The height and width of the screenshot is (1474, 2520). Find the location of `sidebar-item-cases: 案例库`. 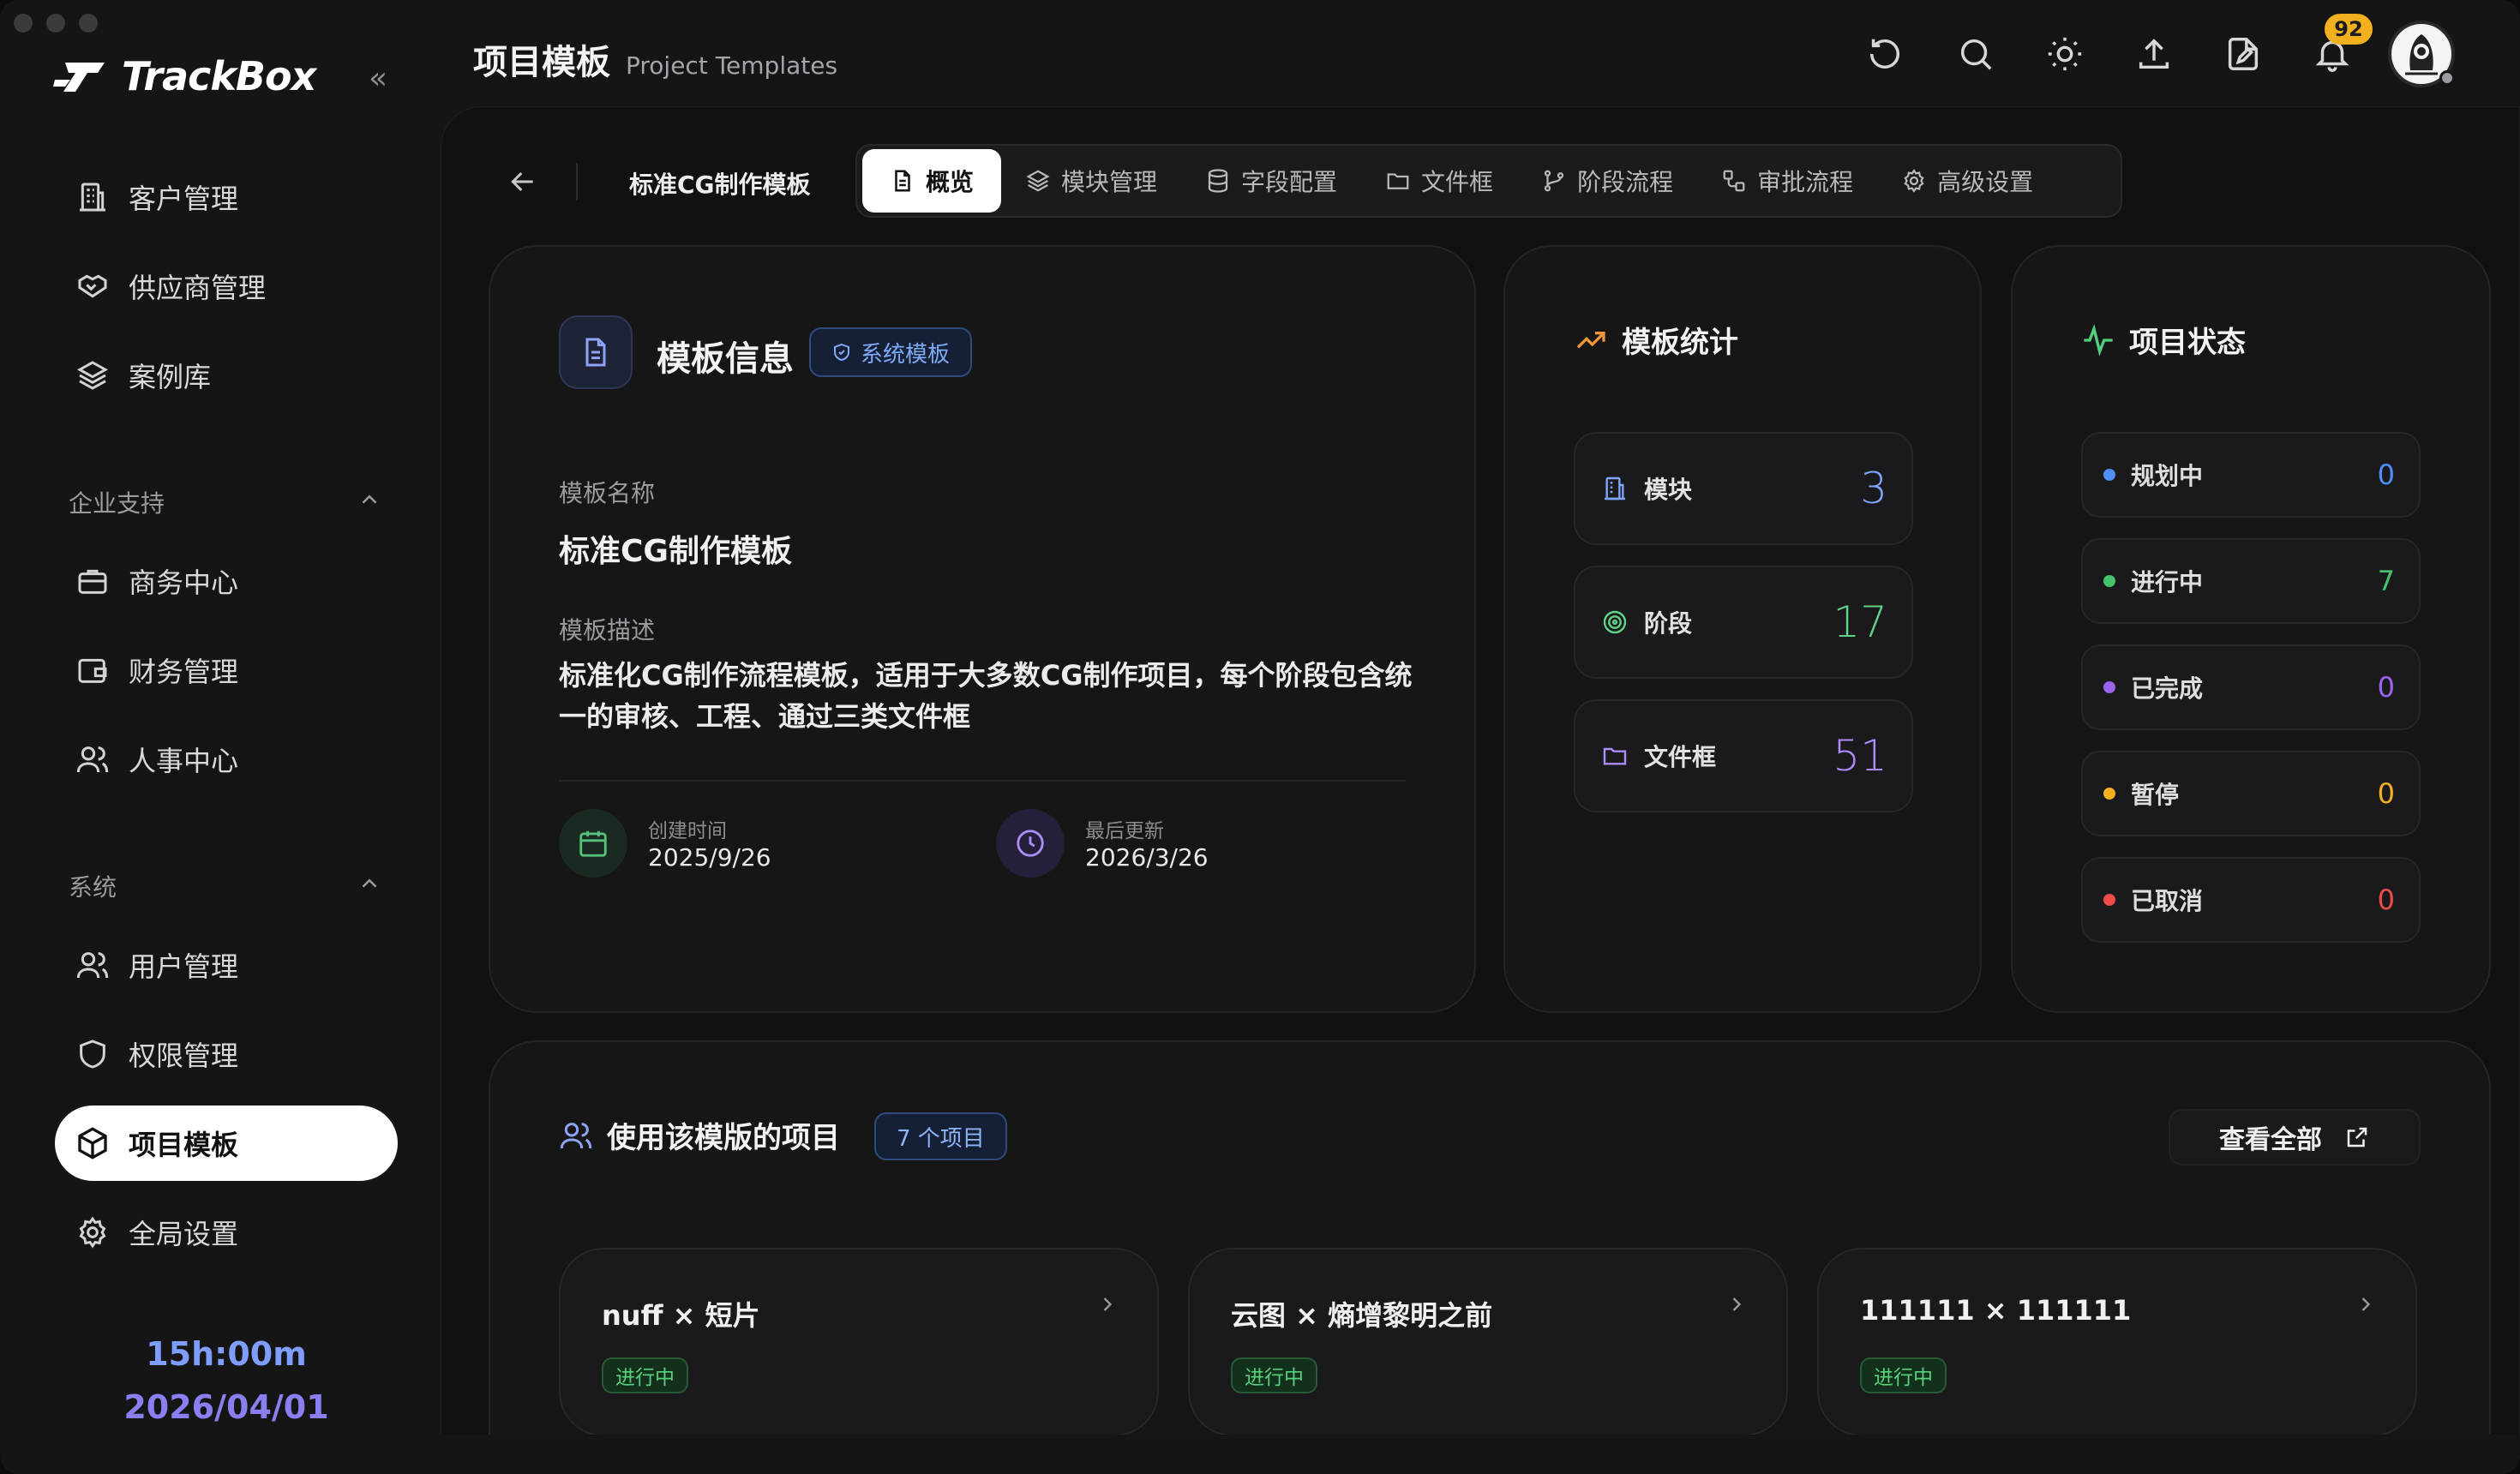

sidebar-item-cases: 案例库 is located at coordinates (226, 375).